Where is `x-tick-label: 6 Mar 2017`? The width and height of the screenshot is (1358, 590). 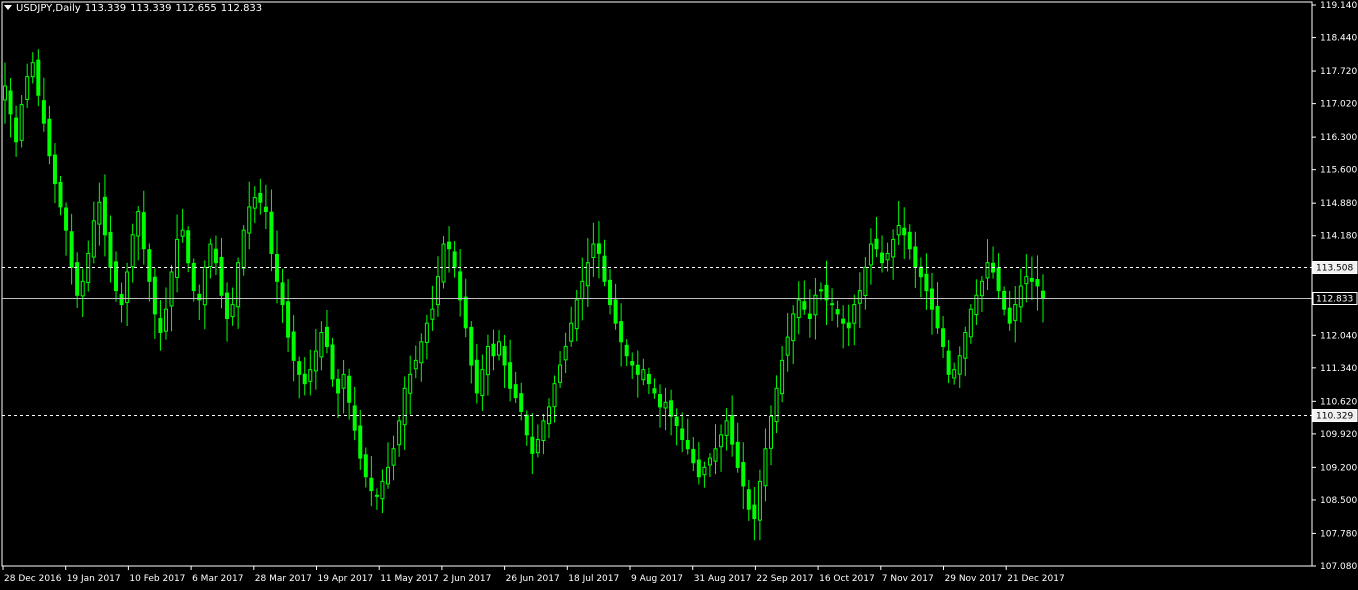
x-tick-label: 6 Mar 2017 is located at coordinates (217, 579).